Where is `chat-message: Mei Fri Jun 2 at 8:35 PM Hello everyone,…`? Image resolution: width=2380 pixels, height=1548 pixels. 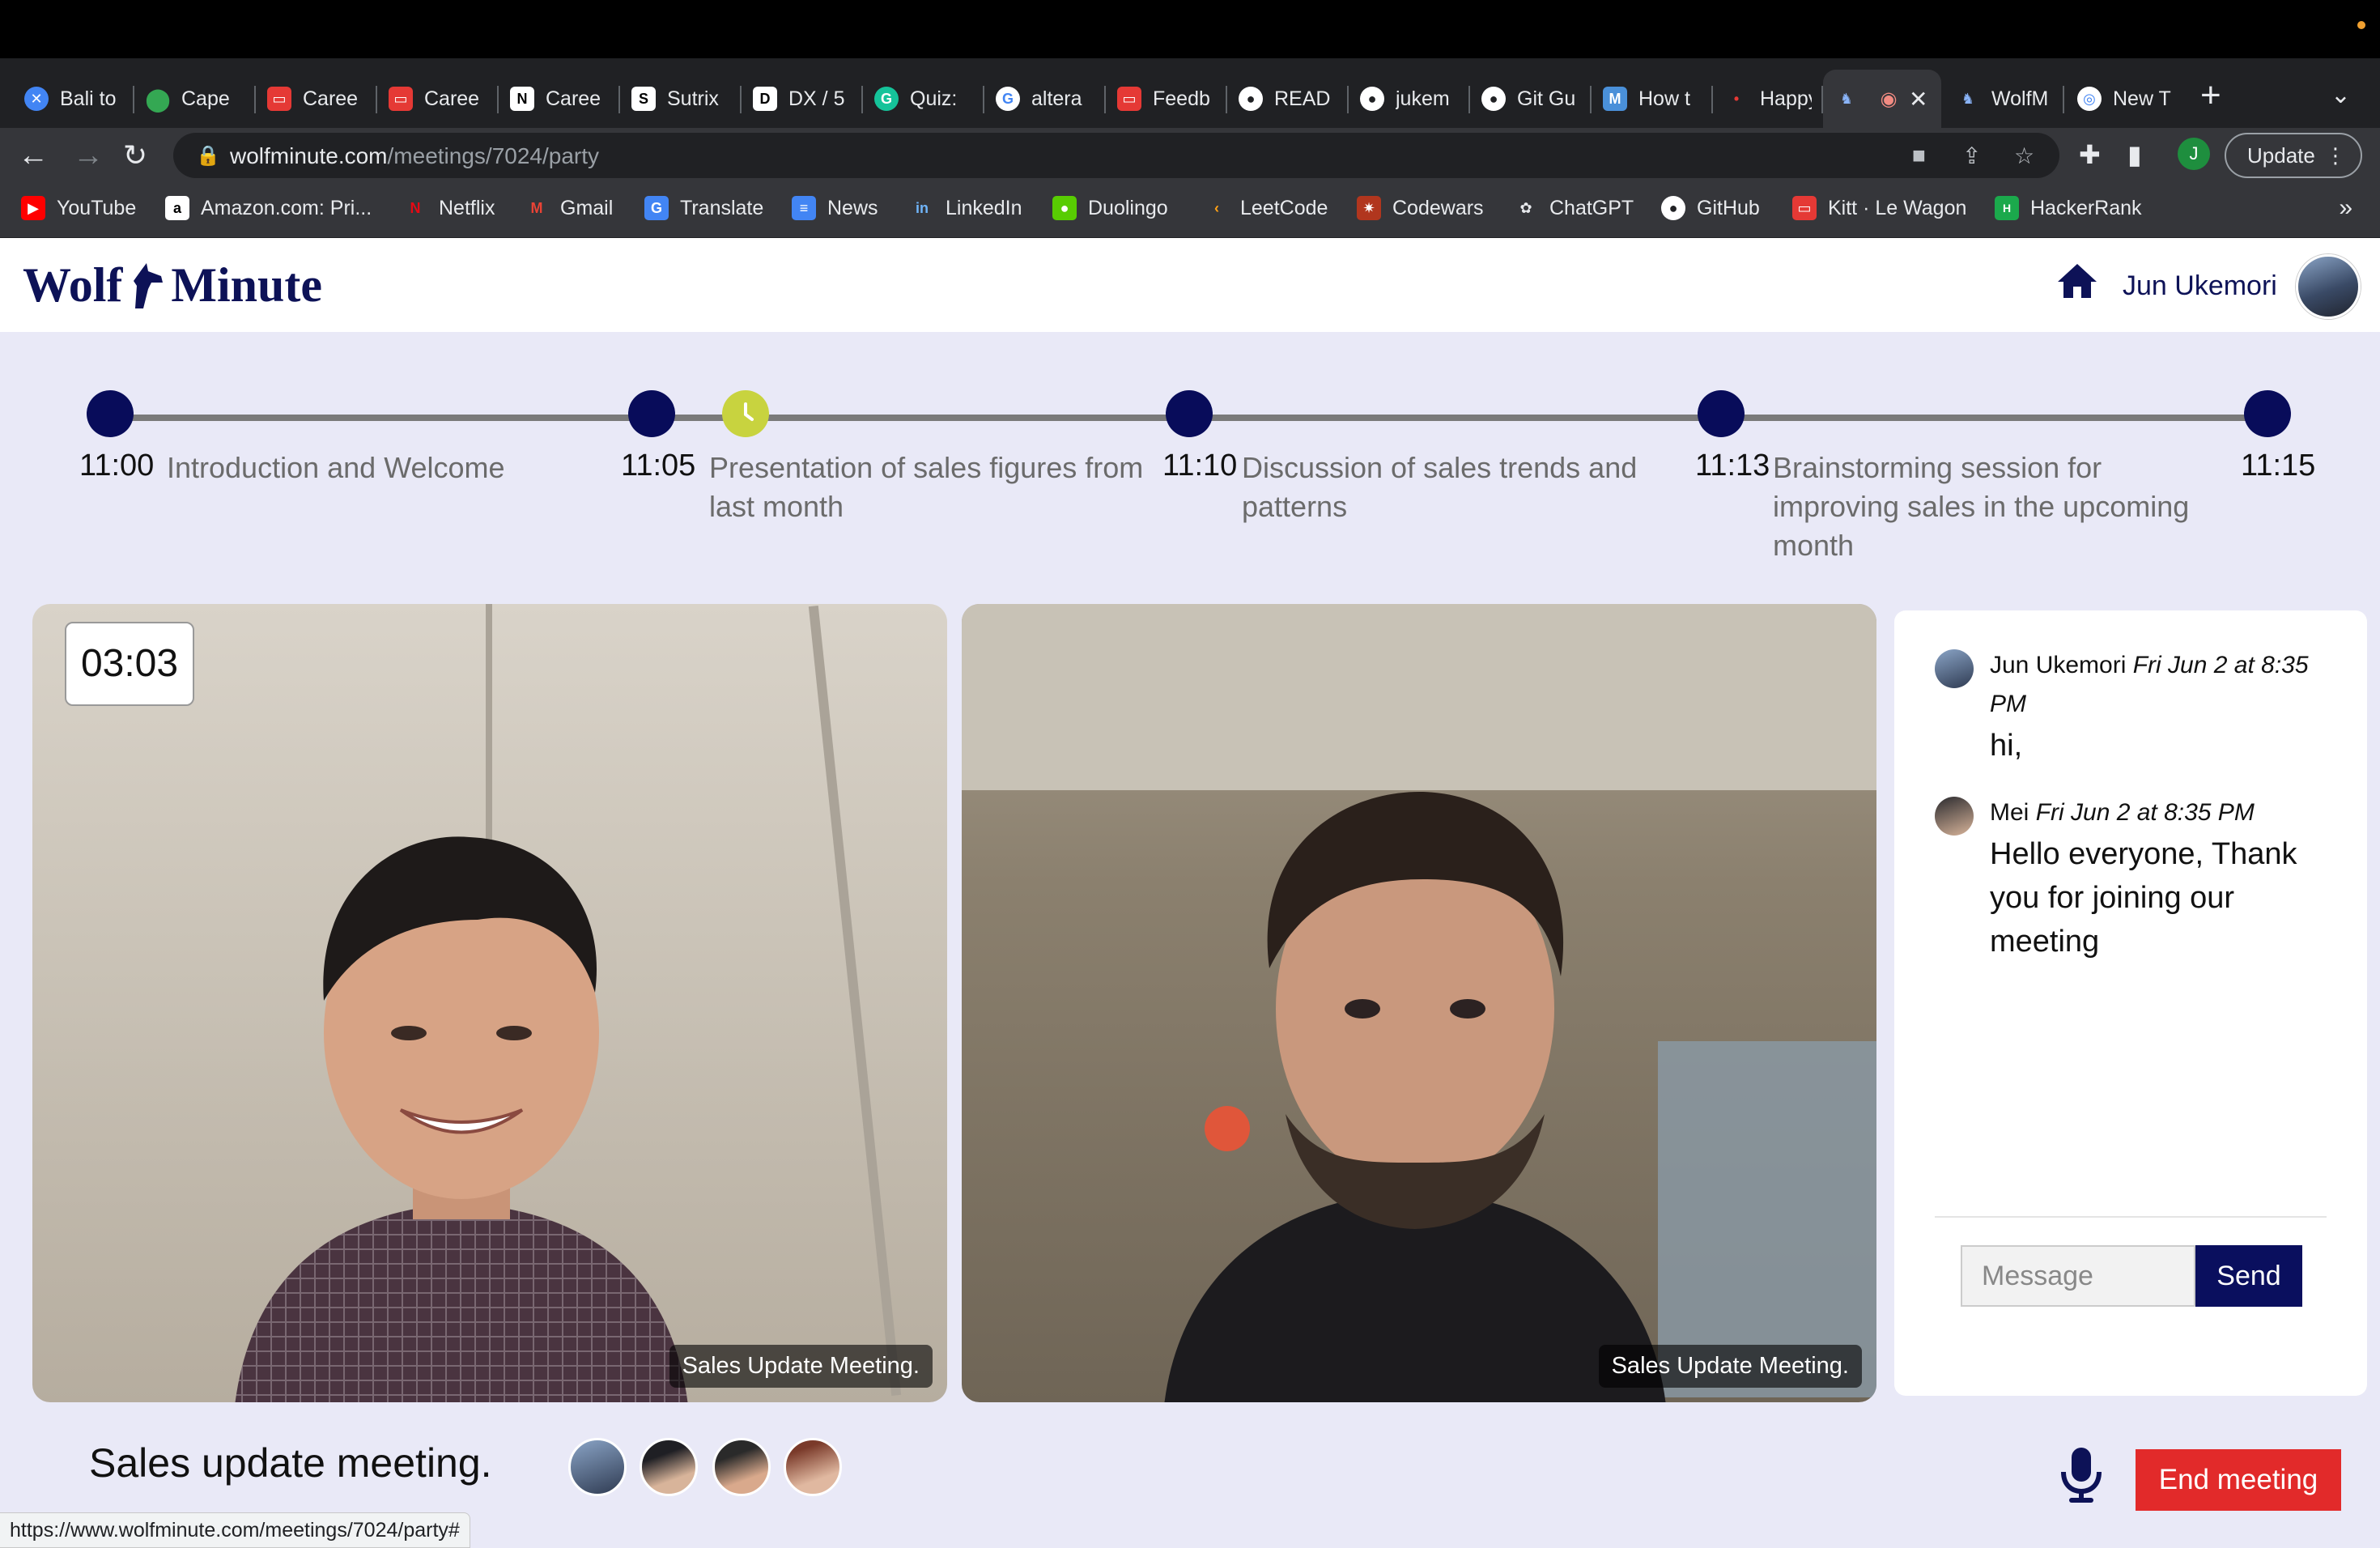 chat-message: Mei Fri Jun 2 at 8:35 PM Hello everyone,… is located at coordinates (2141, 878).